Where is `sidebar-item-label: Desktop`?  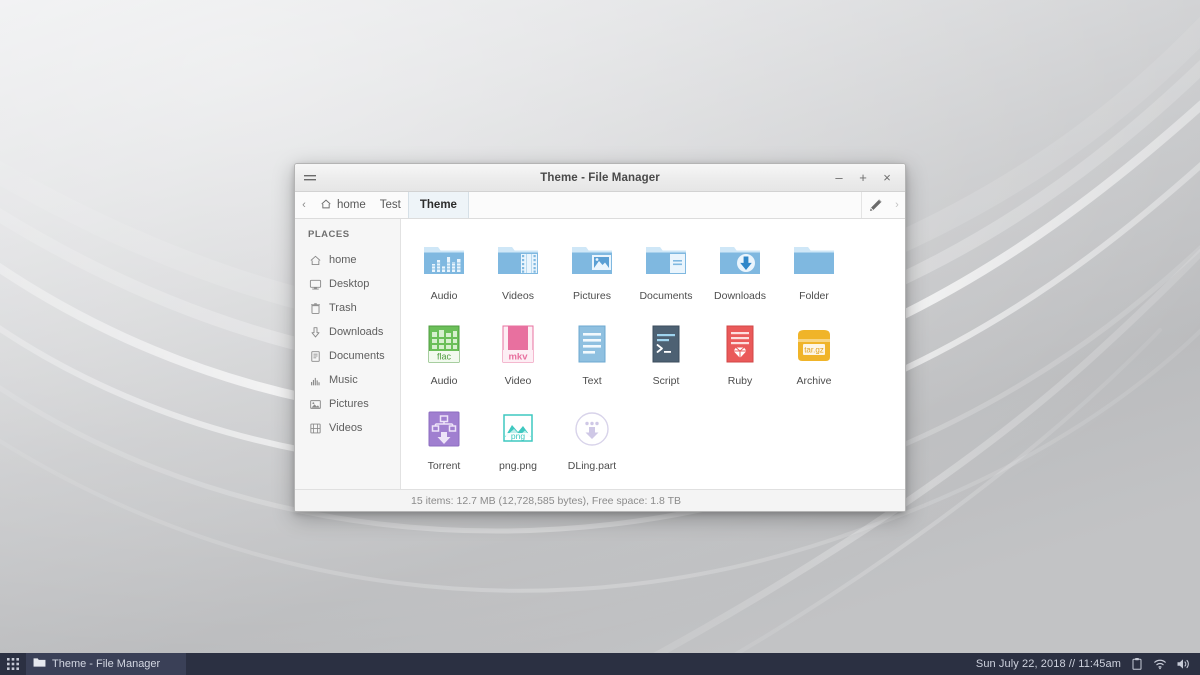
sidebar-item-label: Desktop is located at coordinates (349, 284).